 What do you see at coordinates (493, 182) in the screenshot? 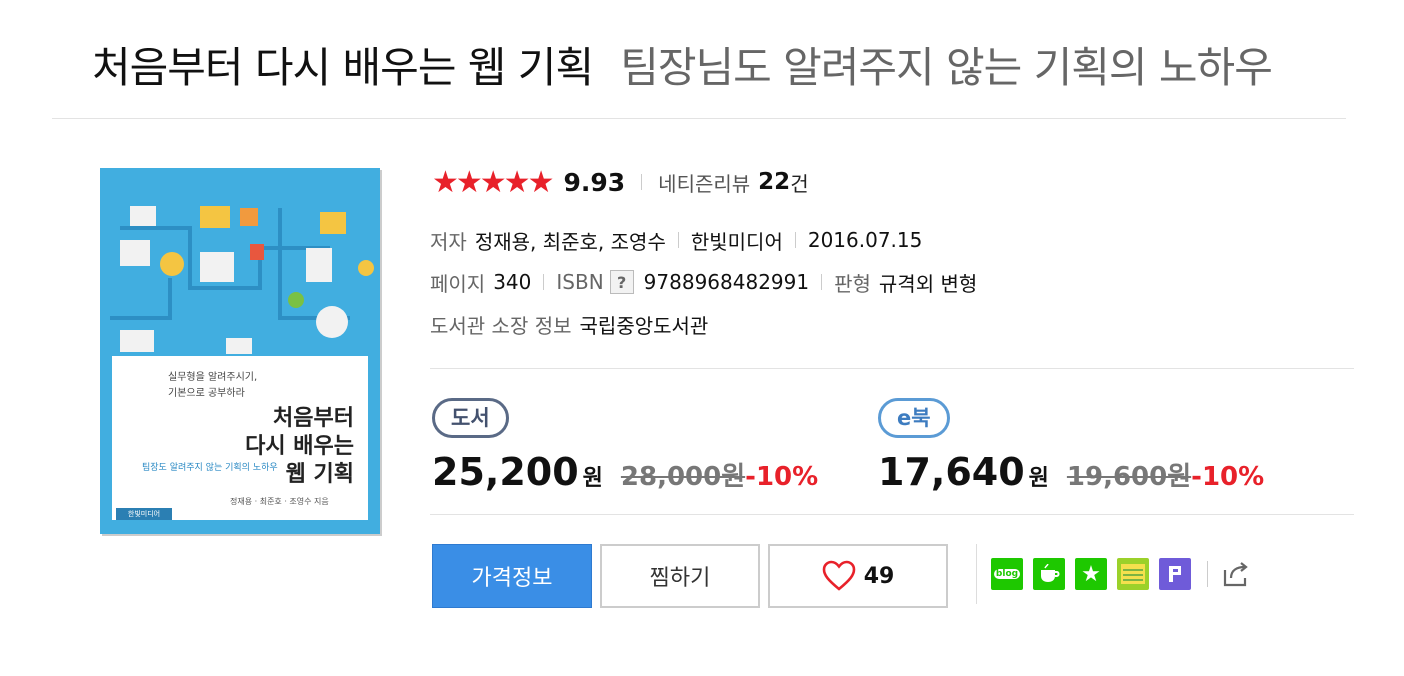
I see `rating-stars-icon: ★★★★★` at bounding box center [493, 182].